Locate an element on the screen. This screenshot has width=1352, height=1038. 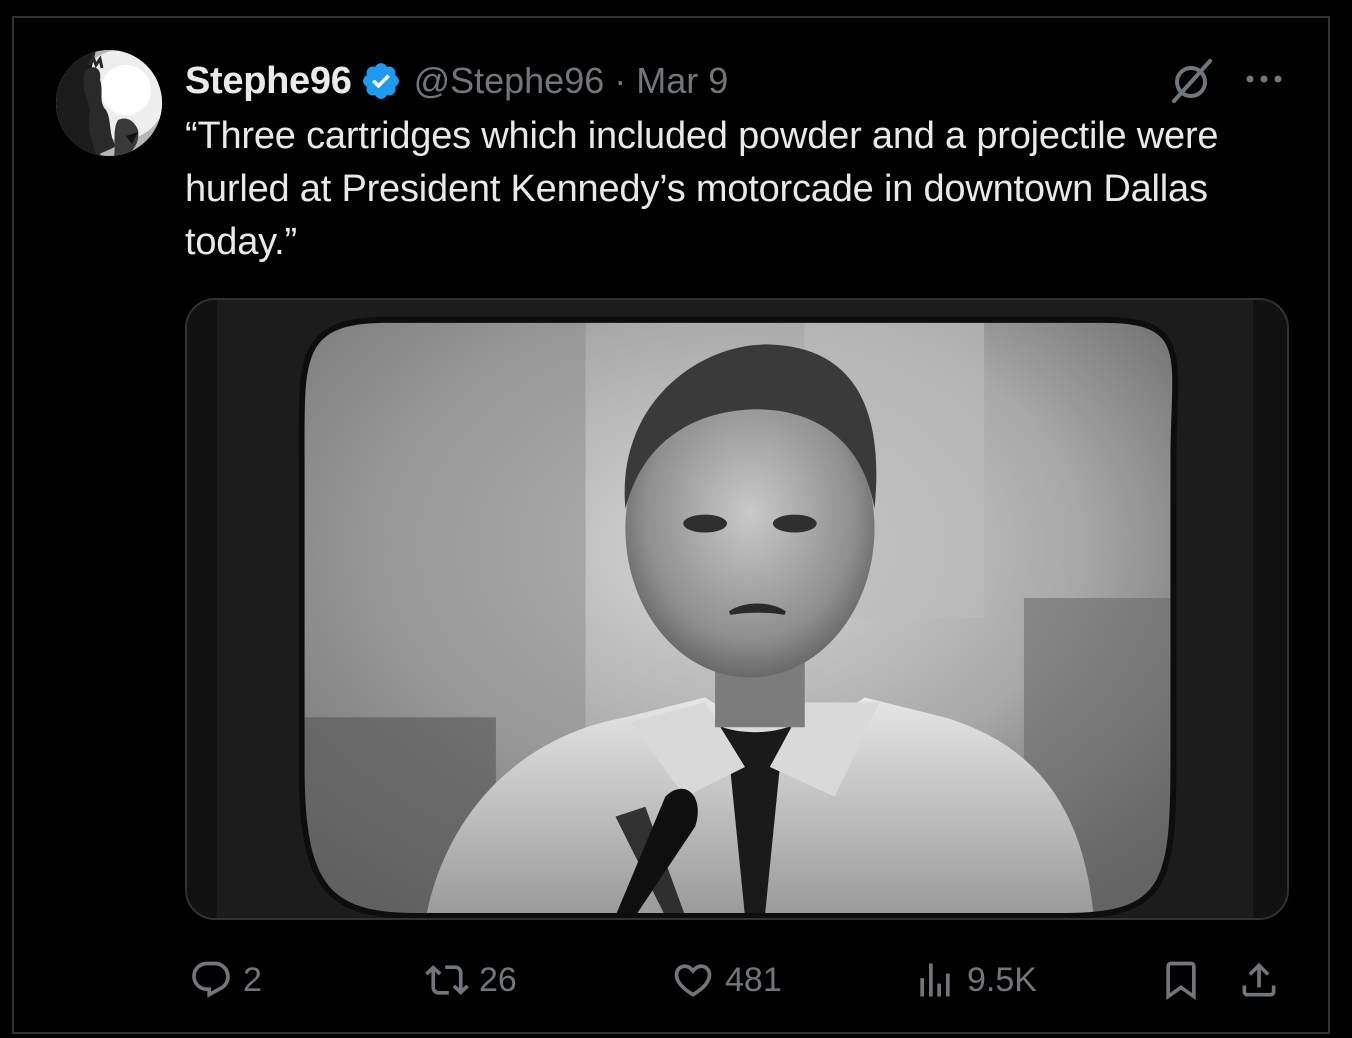
share-icon is located at coordinates (1259, 979).